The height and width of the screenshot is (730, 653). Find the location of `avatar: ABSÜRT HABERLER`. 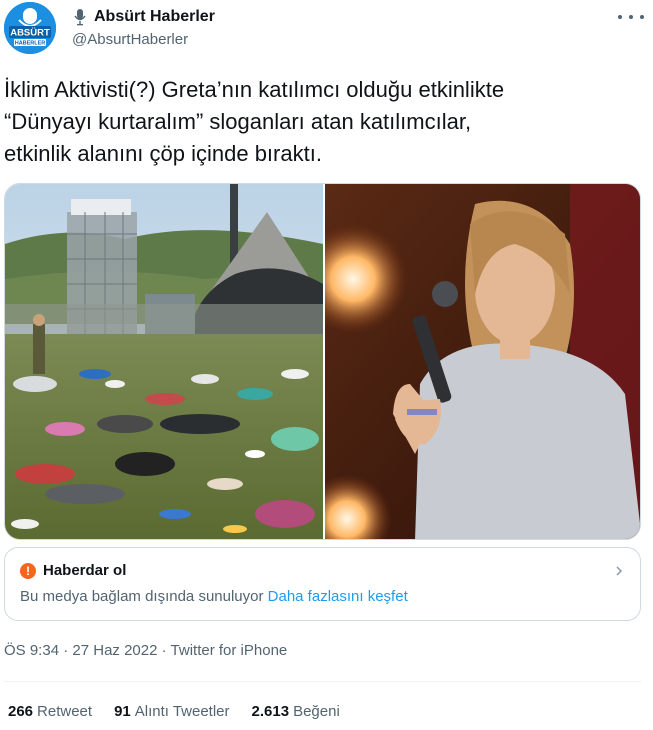

avatar: ABSÜRT HABERLER is located at coordinates (30, 28).